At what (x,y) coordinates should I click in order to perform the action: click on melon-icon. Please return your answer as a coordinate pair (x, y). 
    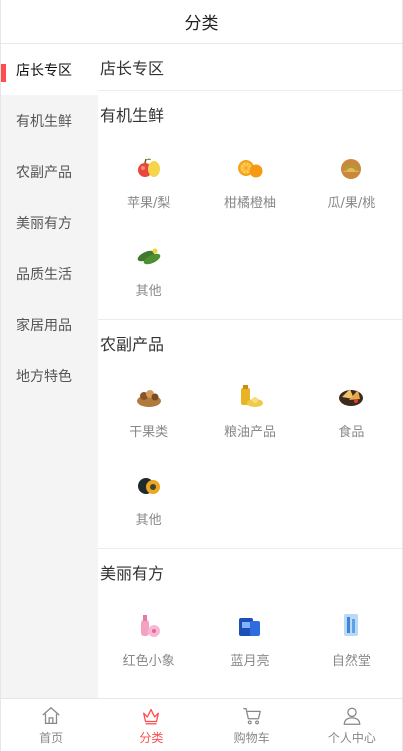
    Looking at the image, I should click on (351, 168).